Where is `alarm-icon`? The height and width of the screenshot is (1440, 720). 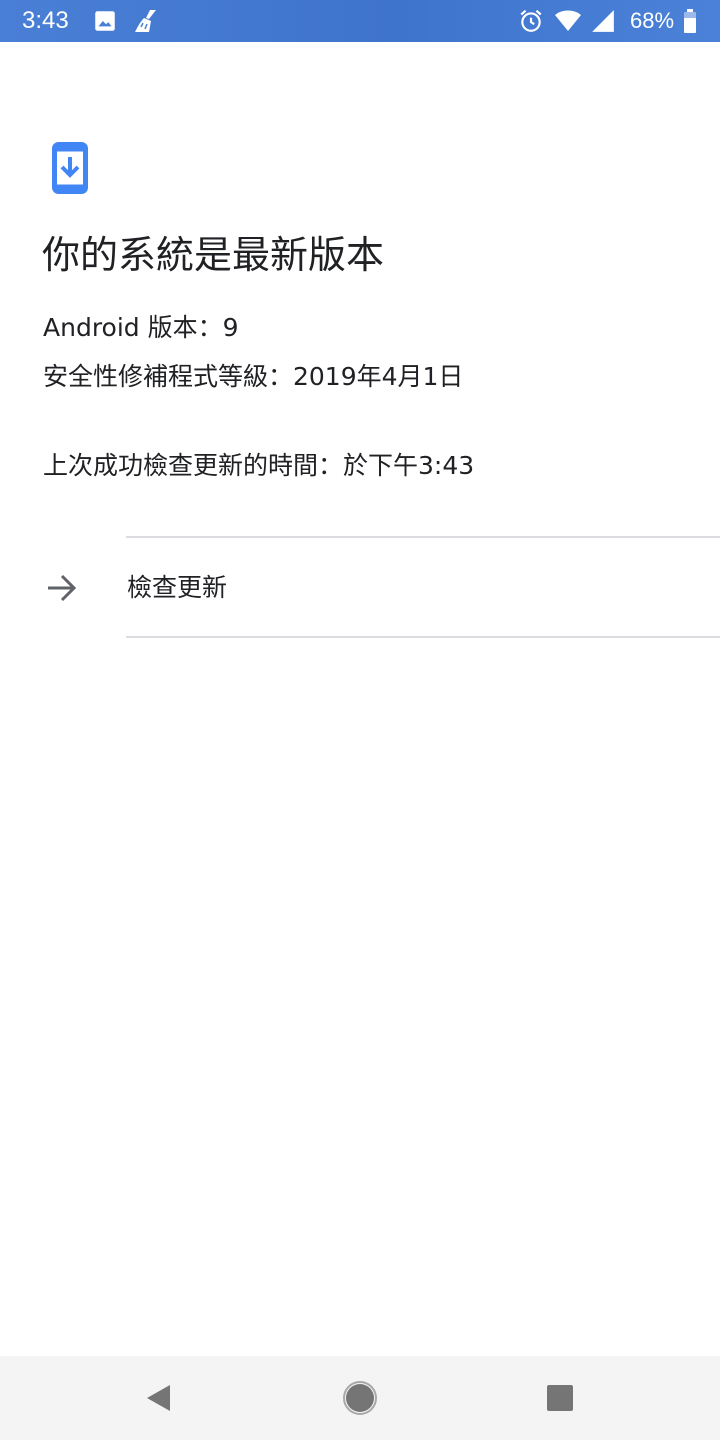 alarm-icon is located at coordinates (531, 21).